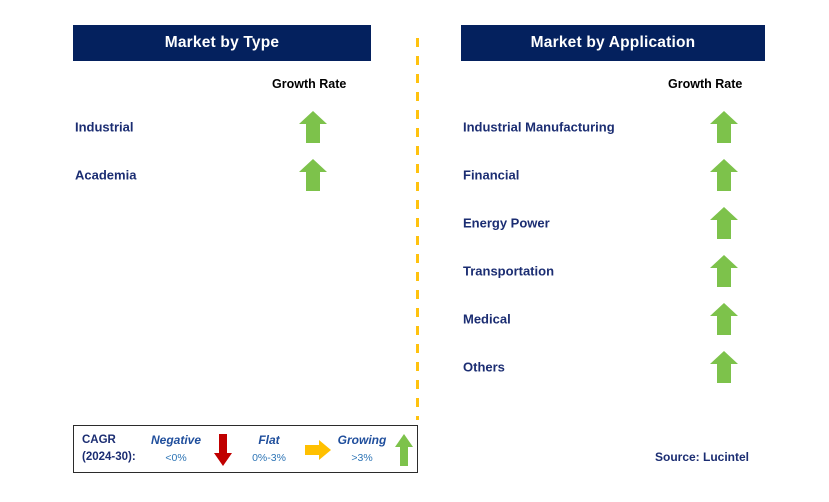  What do you see at coordinates (613, 367) in the screenshot?
I see `list-item: Others` at bounding box center [613, 367].